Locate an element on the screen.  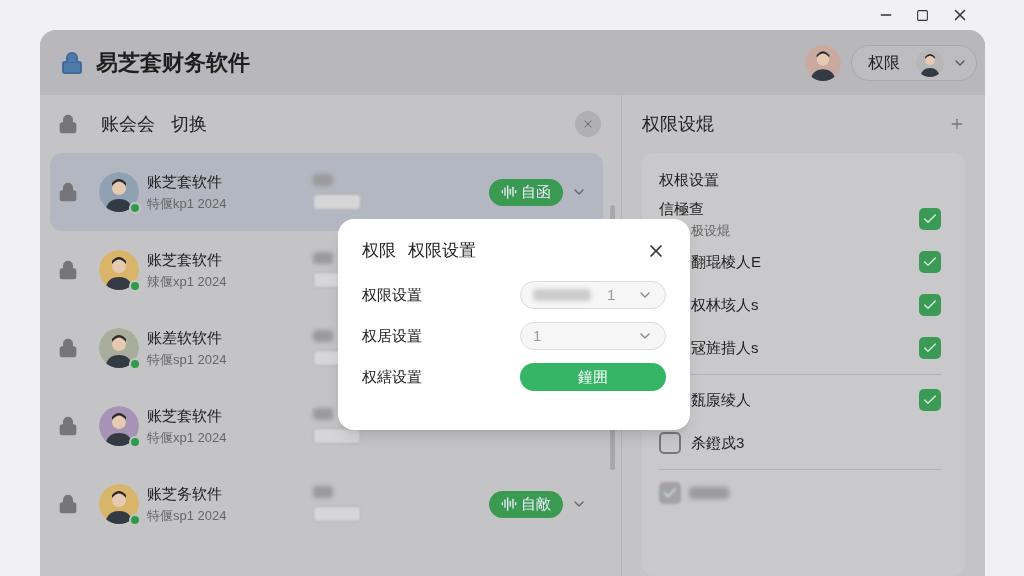
permission-label: 信極查 is located at coordinates (682, 209).